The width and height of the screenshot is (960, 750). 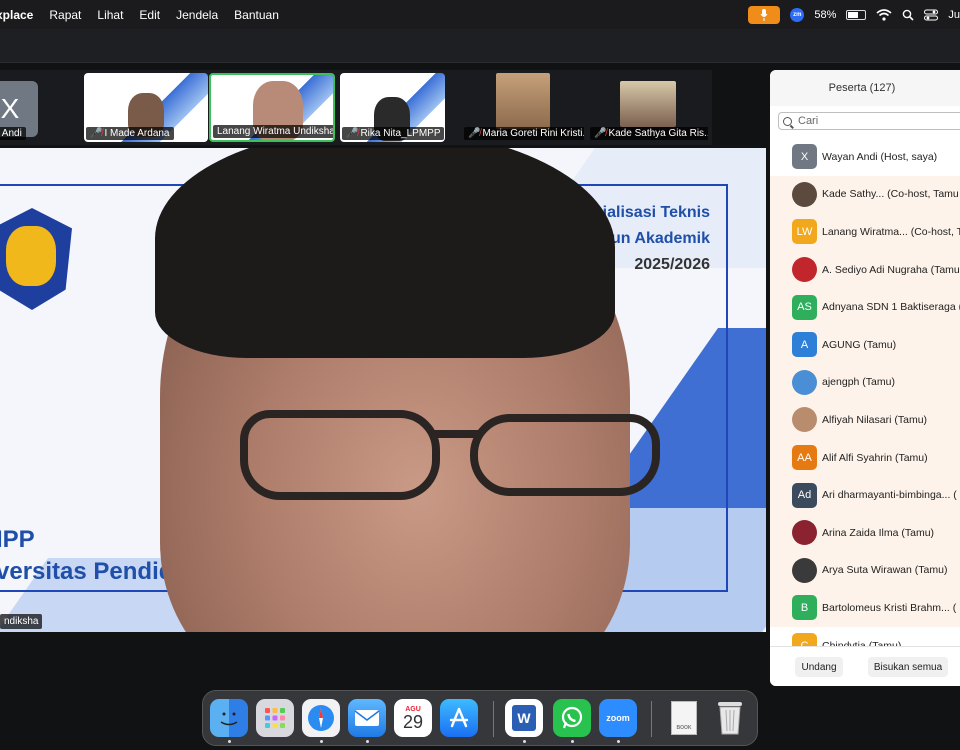 What do you see at coordinates (875, 419) in the screenshot?
I see `participant-name: Alfiyah Nilasari (Tamu)` at bounding box center [875, 419].